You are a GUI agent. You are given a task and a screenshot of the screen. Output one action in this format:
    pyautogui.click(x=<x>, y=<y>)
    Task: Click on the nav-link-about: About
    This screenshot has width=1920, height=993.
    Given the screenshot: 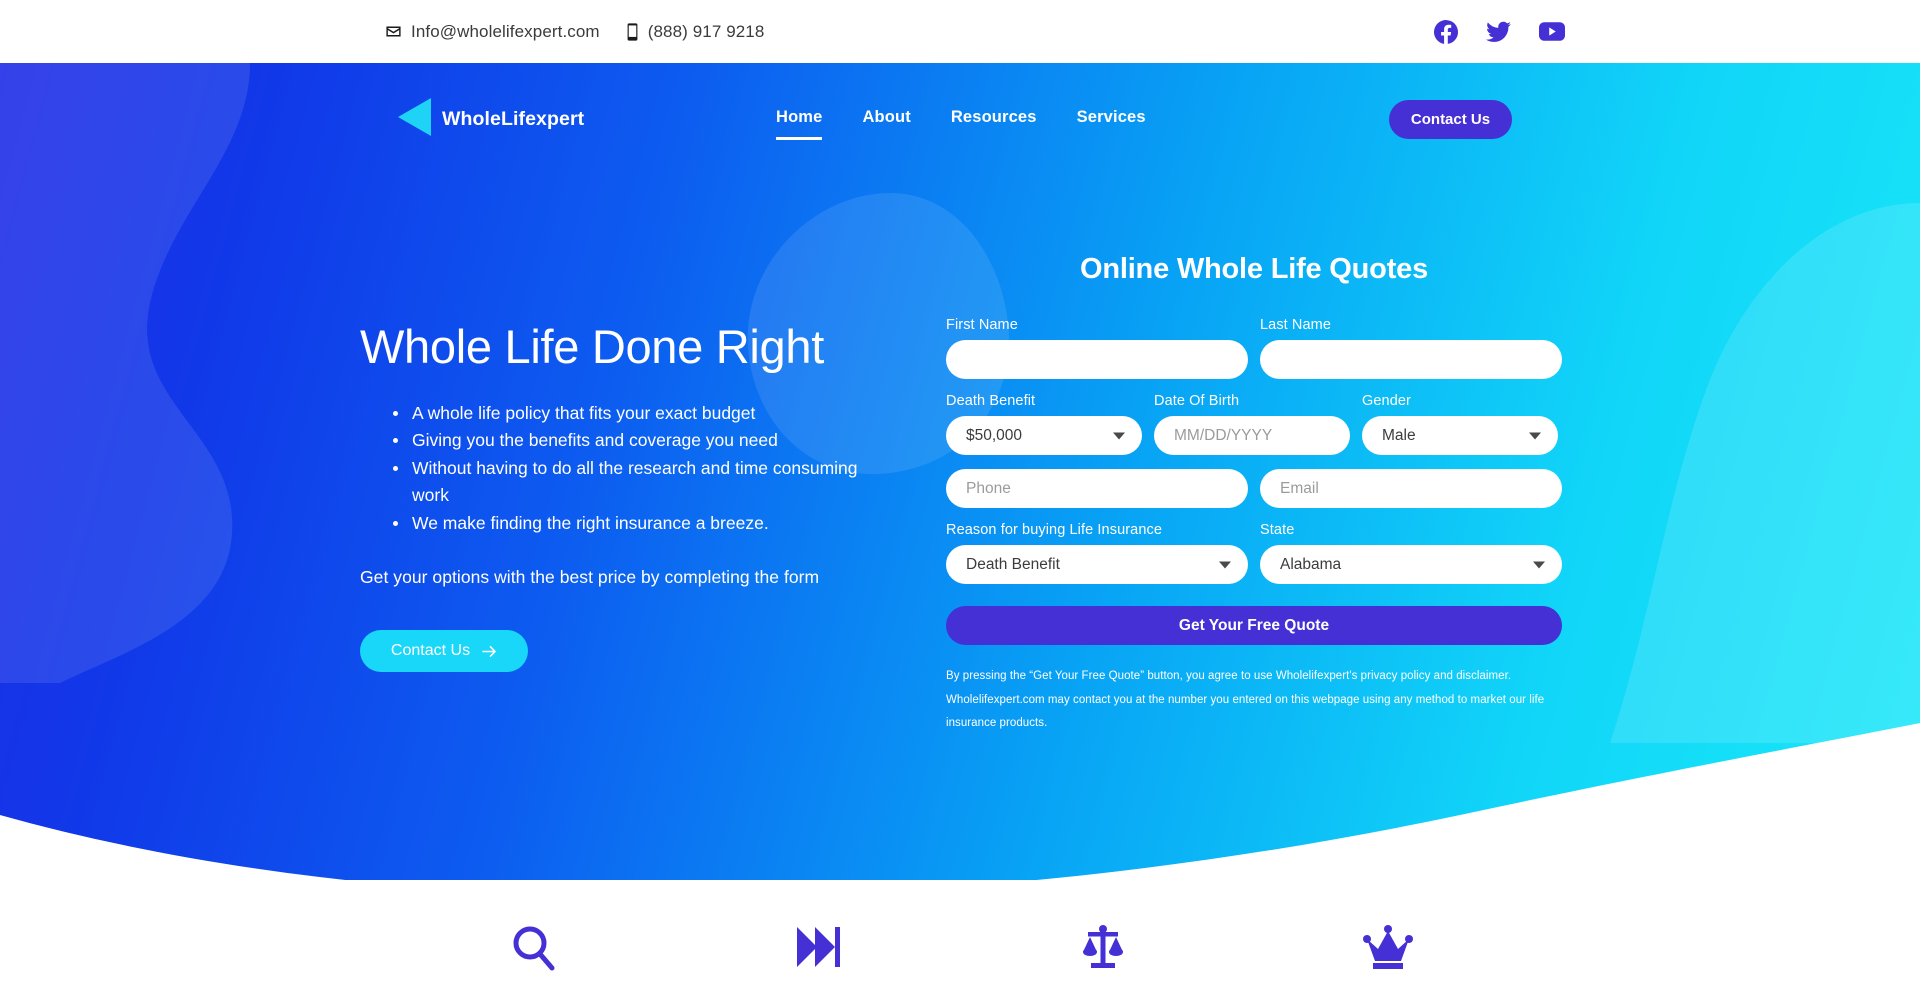 What is the action you would take?
    pyautogui.click(x=886, y=119)
    